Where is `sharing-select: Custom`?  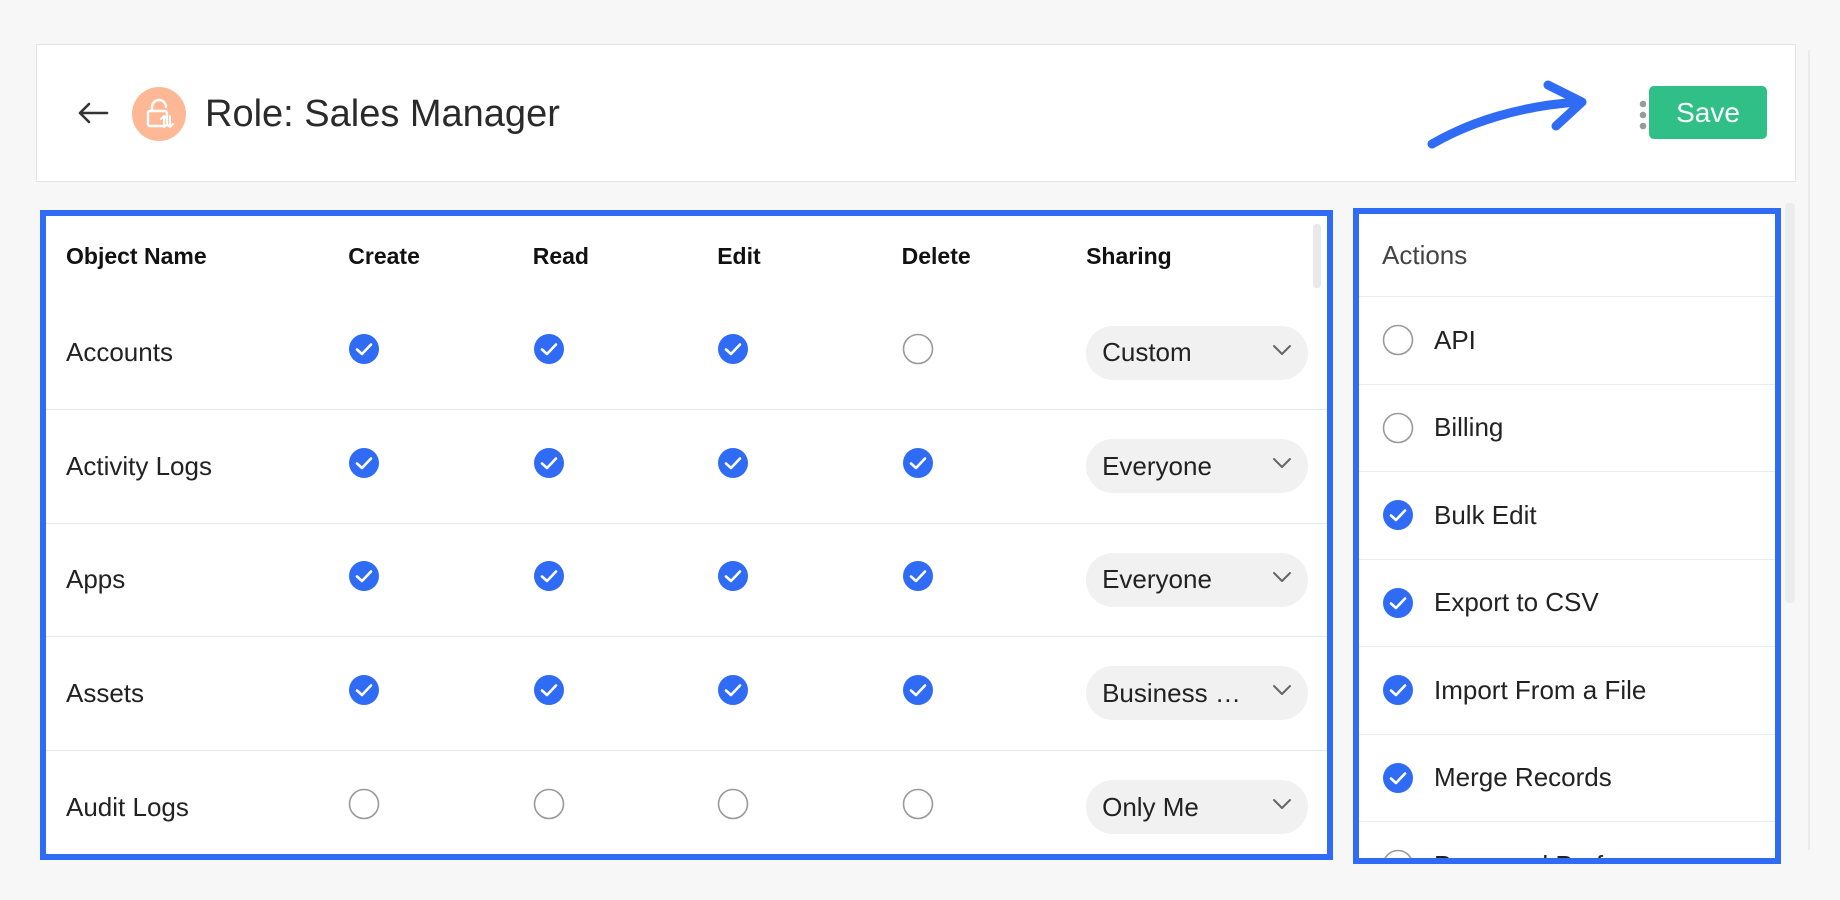 sharing-select: Custom is located at coordinates (1197, 352).